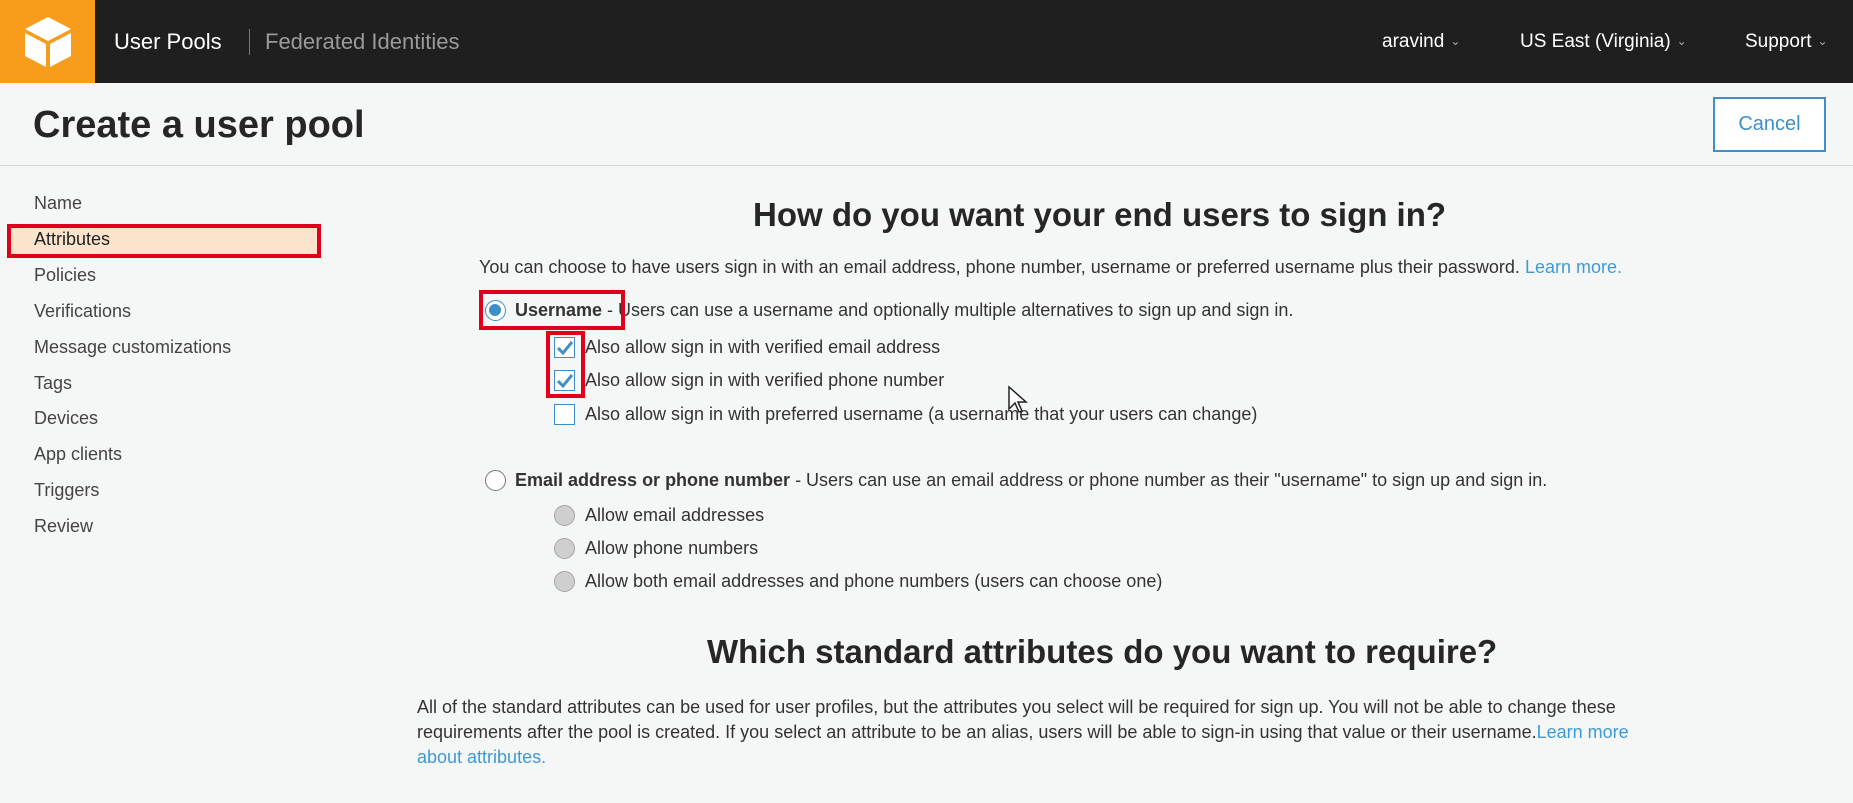 This screenshot has width=1853, height=803. What do you see at coordinates (132, 347) in the screenshot?
I see `sidebar-item-message-customizations: Message customizations` at bounding box center [132, 347].